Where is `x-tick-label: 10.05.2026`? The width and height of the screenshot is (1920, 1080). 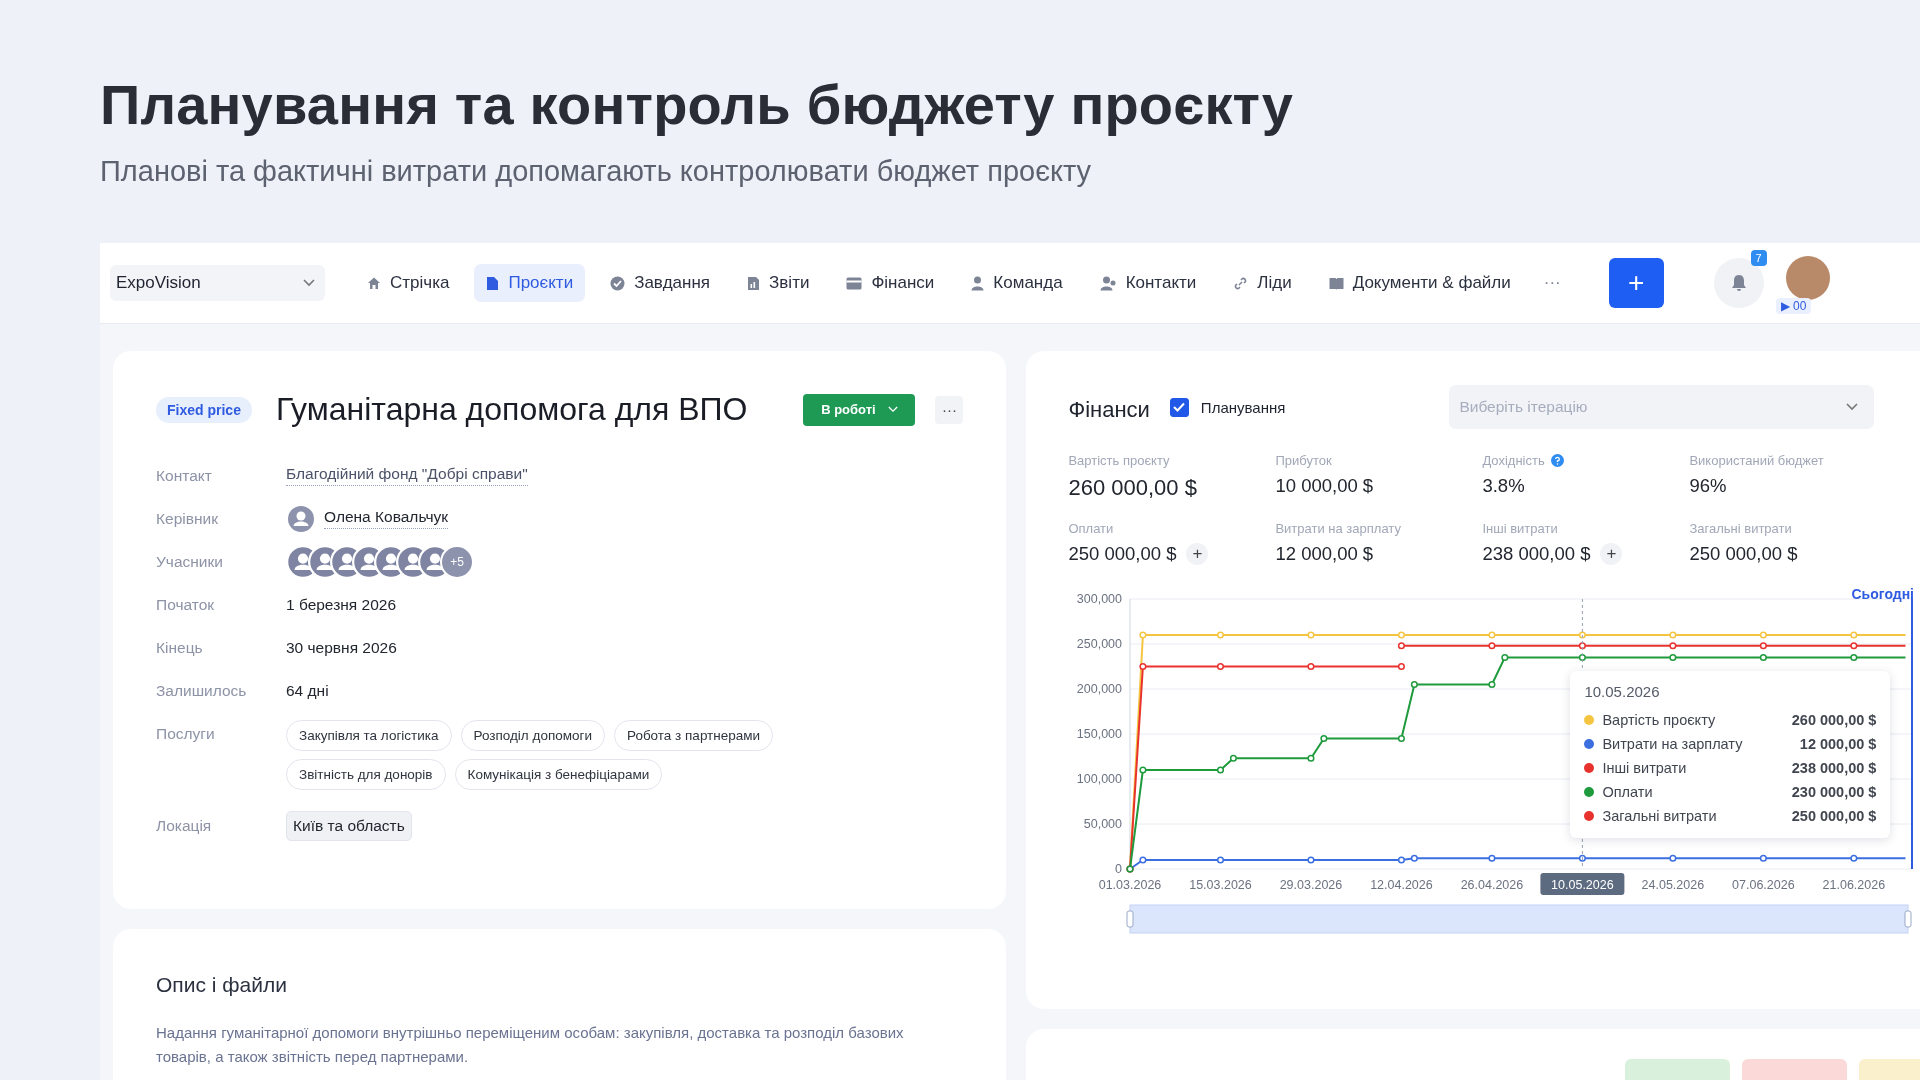
x-tick-label: 10.05.2026 is located at coordinates (1583, 885).